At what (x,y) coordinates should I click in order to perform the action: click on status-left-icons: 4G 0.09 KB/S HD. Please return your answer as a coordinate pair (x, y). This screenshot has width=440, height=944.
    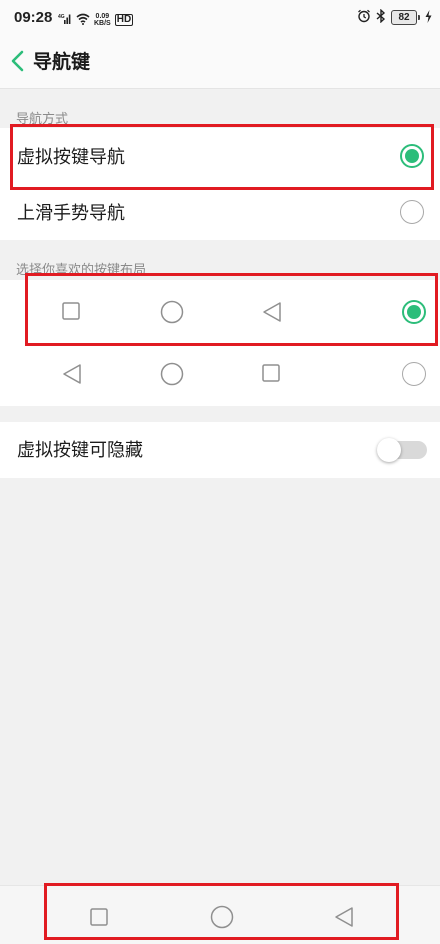
    Looking at the image, I should click on (96, 19).